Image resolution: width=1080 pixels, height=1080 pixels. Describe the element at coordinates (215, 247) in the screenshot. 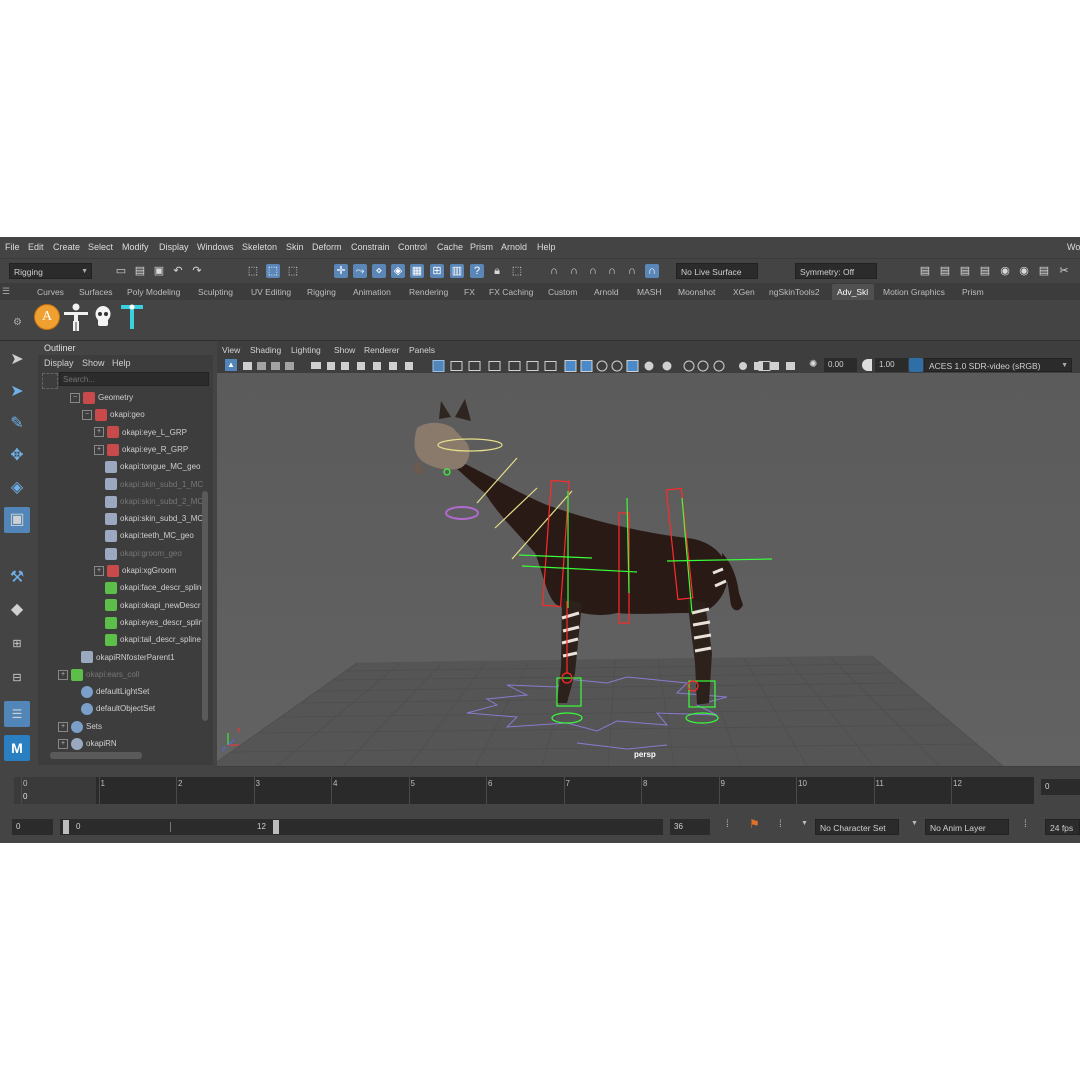

I see `menu-windows: Windows` at that location.